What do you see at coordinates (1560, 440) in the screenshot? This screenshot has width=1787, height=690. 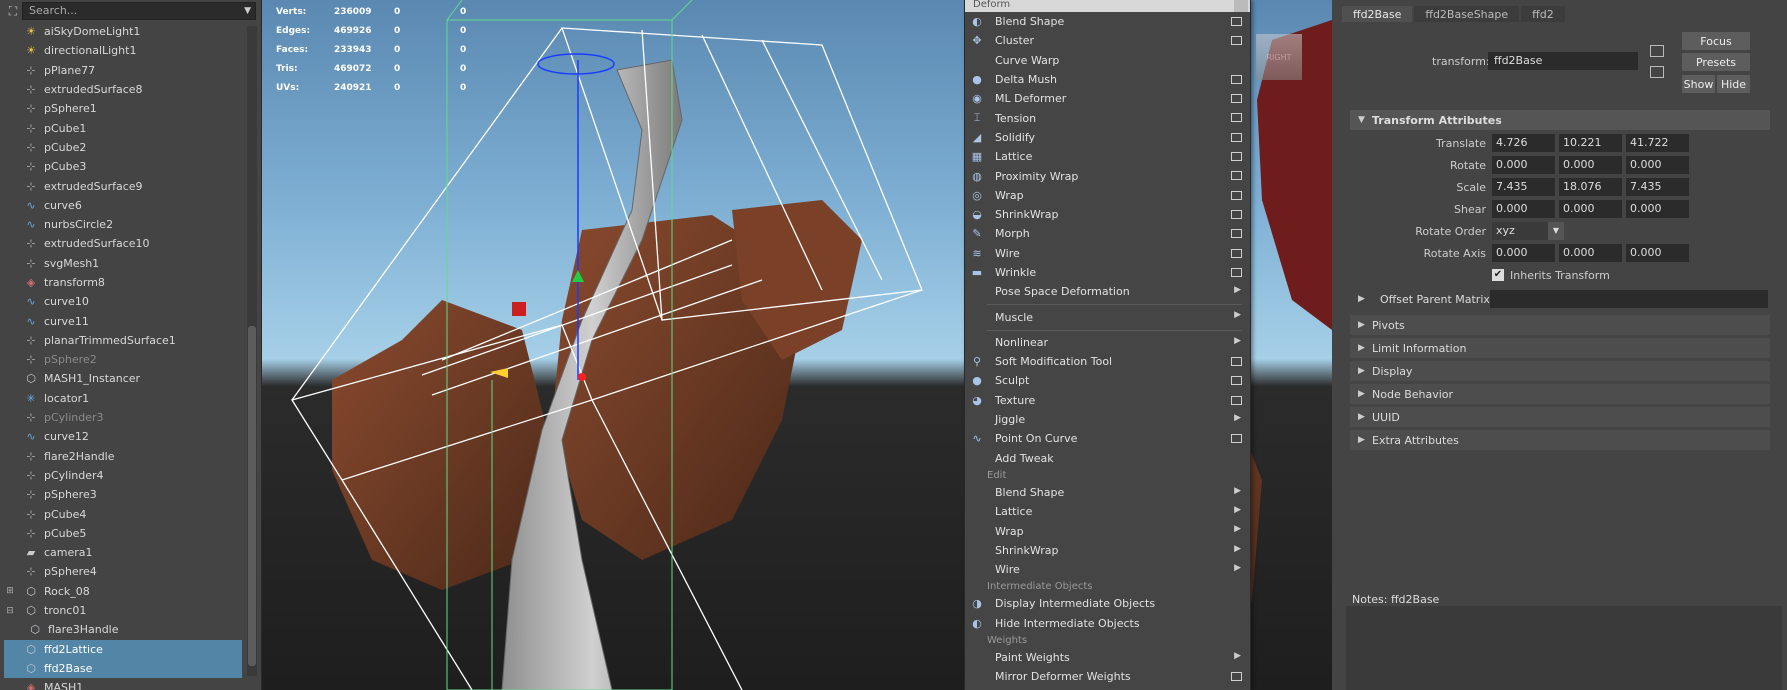 I see `section-collapsed: ▶ Extra Attributes` at bounding box center [1560, 440].